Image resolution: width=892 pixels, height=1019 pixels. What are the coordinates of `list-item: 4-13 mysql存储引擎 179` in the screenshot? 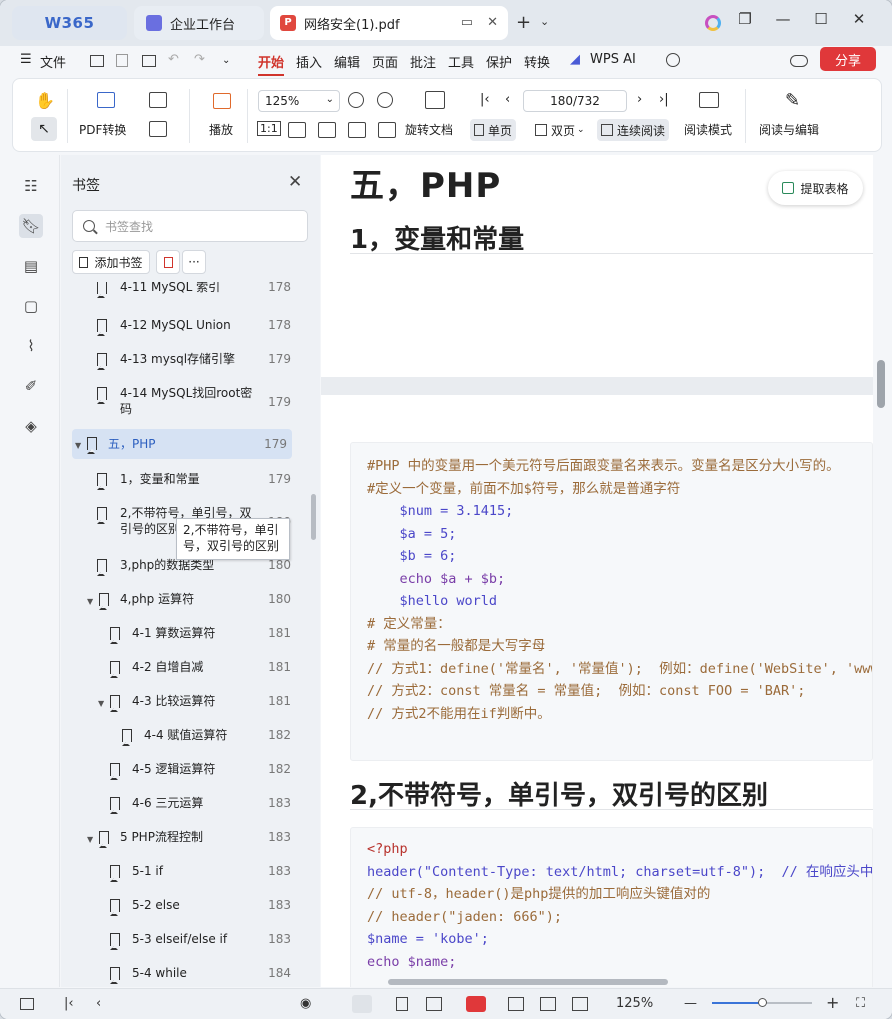 It's located at (184, 361).